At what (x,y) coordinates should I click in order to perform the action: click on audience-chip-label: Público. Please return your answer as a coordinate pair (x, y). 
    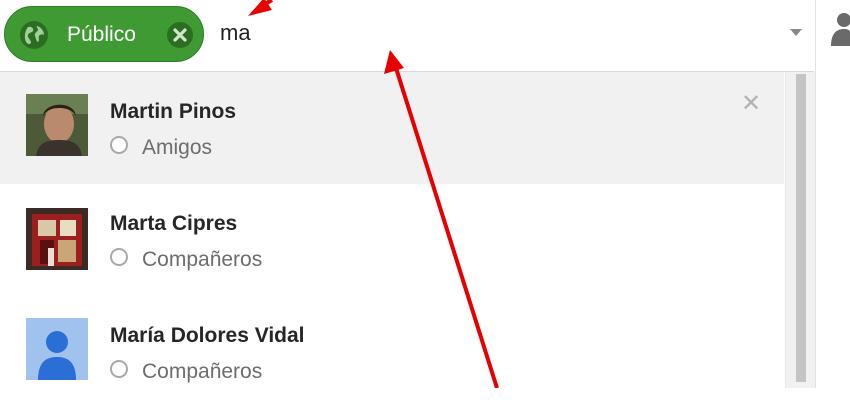
    Looking at the image, I should click on (101, 34).